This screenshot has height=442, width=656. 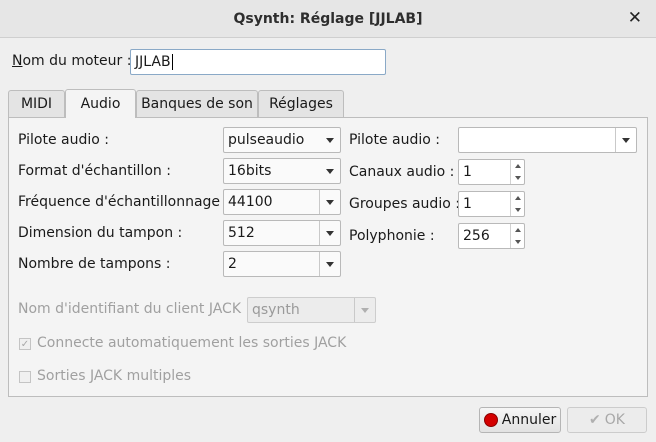 What do you see at coordinates (311, 310) in the screenshot?
I see `jack-client-select: qsynth` at bounding box center [311, 310].